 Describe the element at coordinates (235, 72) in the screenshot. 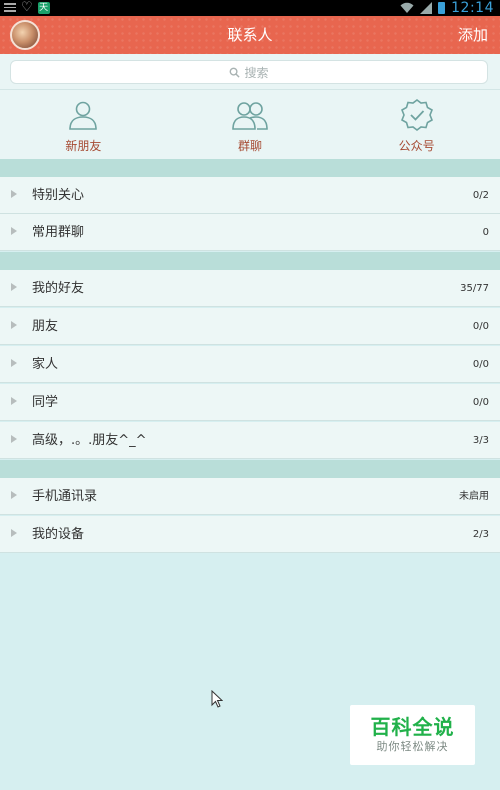

I see `search-icon` at that location.